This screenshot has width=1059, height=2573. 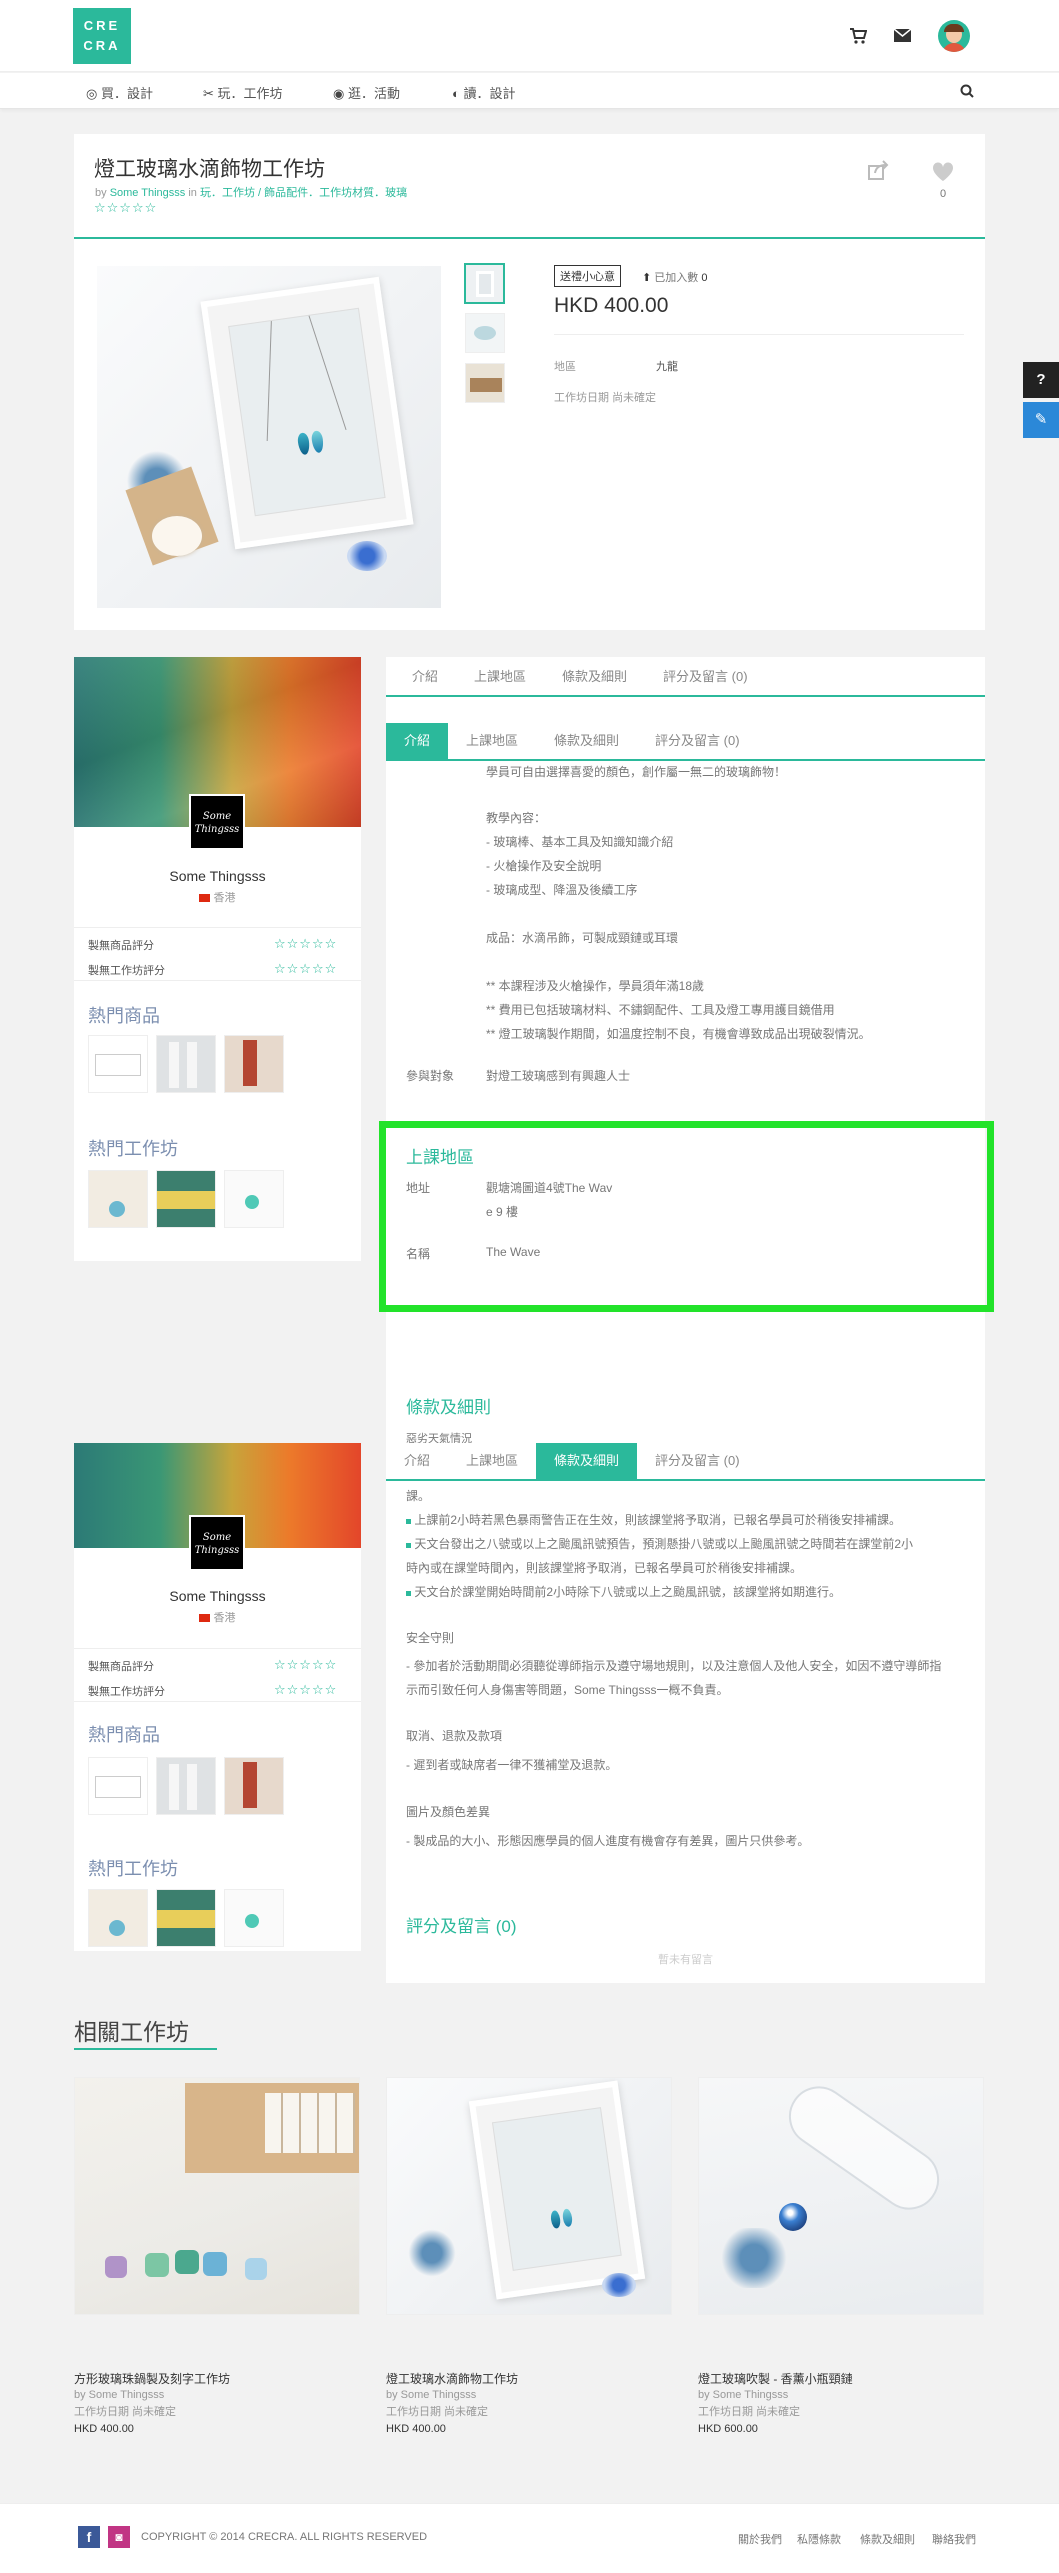 I want to click on cotton-decoration, so click(x=177, y=536).